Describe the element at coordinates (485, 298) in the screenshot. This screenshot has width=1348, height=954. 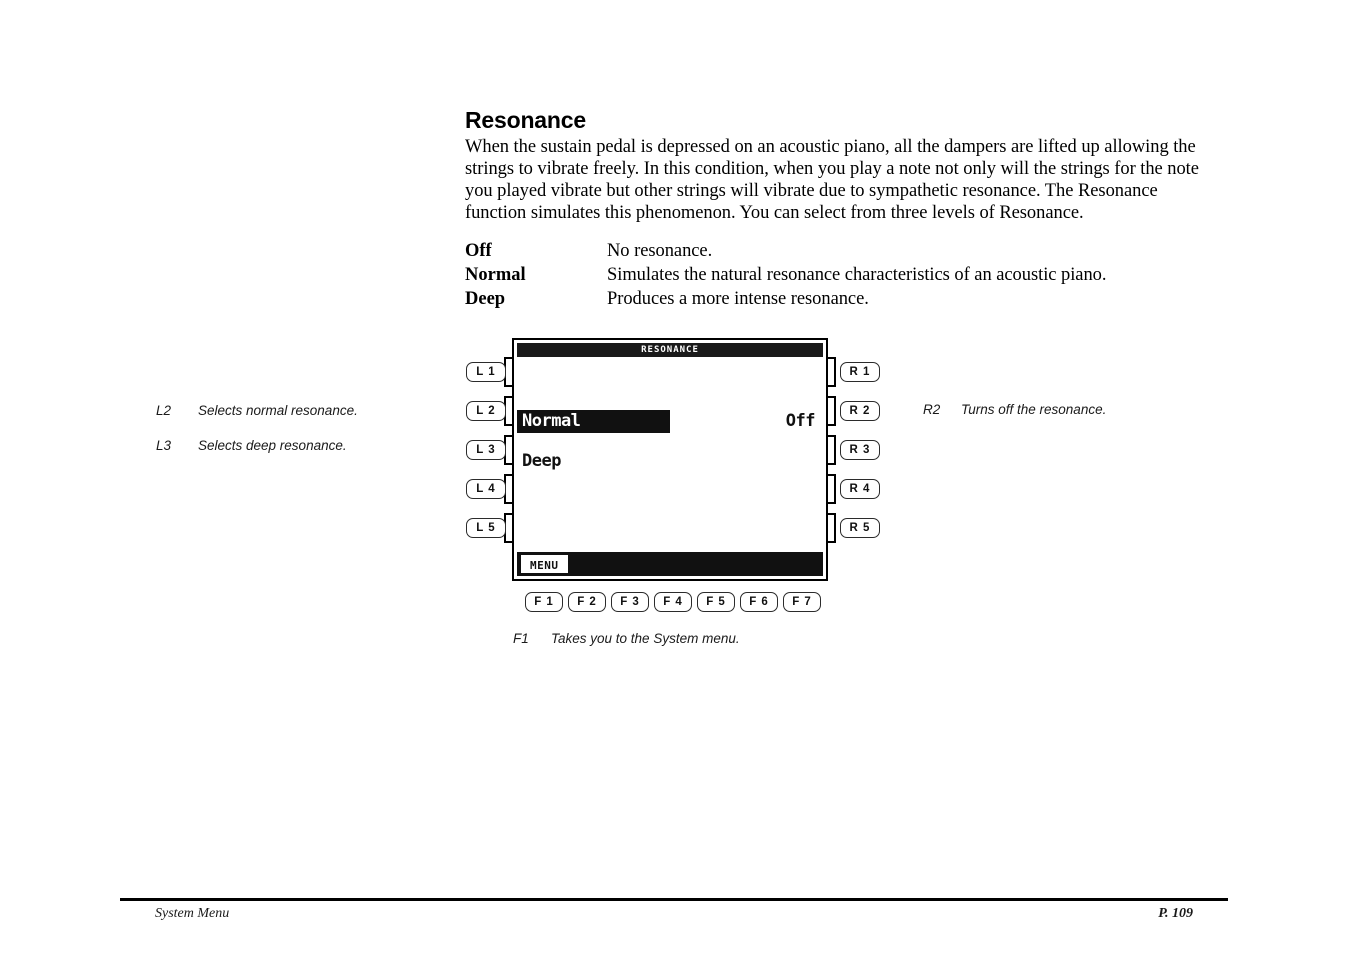
I see `definition-term: Deep` at that location.